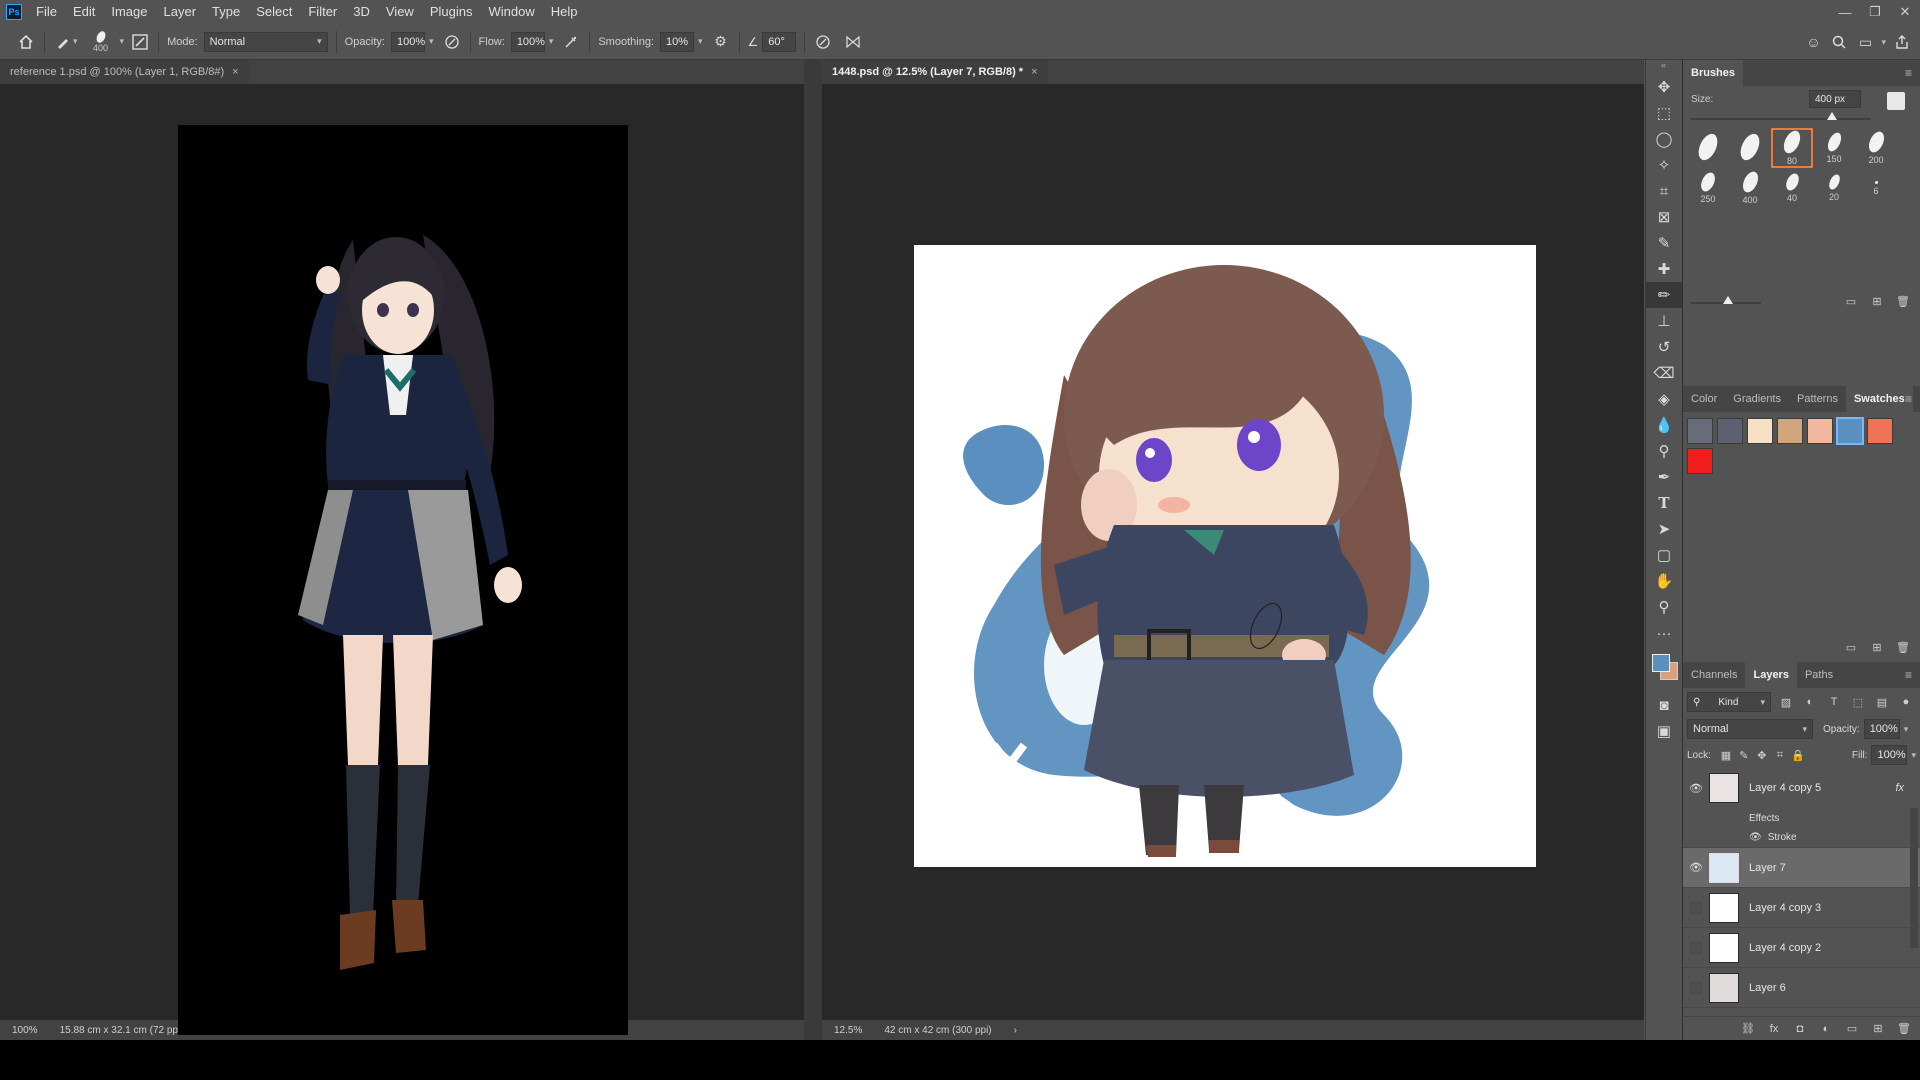 This screenshot has height=1080, width=1920. Describe the element at coordinates (1762, 755) in the screenshot. I see `lock-position-icon: ✥` at that location.